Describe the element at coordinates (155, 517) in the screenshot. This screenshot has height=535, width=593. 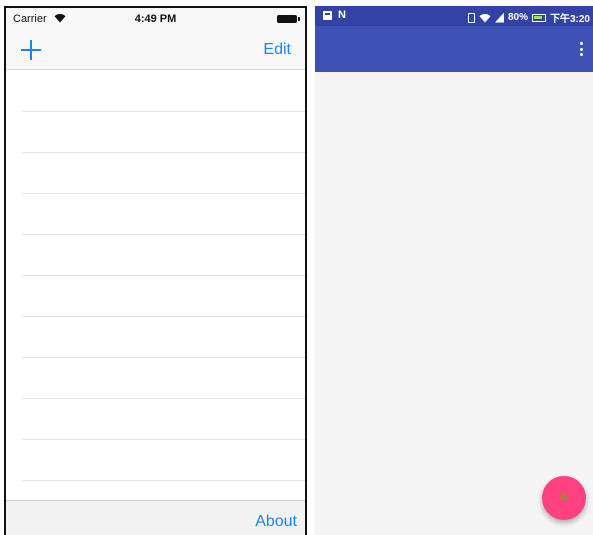
I see `ios-toolbar: About` at that location.